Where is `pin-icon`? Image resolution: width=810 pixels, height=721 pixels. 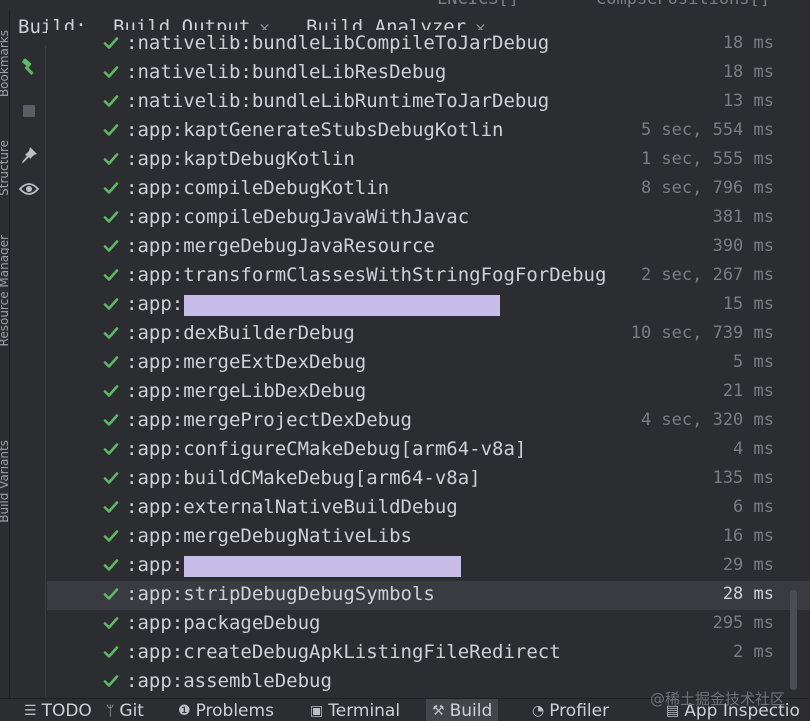
pin-icon is located at coordinates (29, 155).